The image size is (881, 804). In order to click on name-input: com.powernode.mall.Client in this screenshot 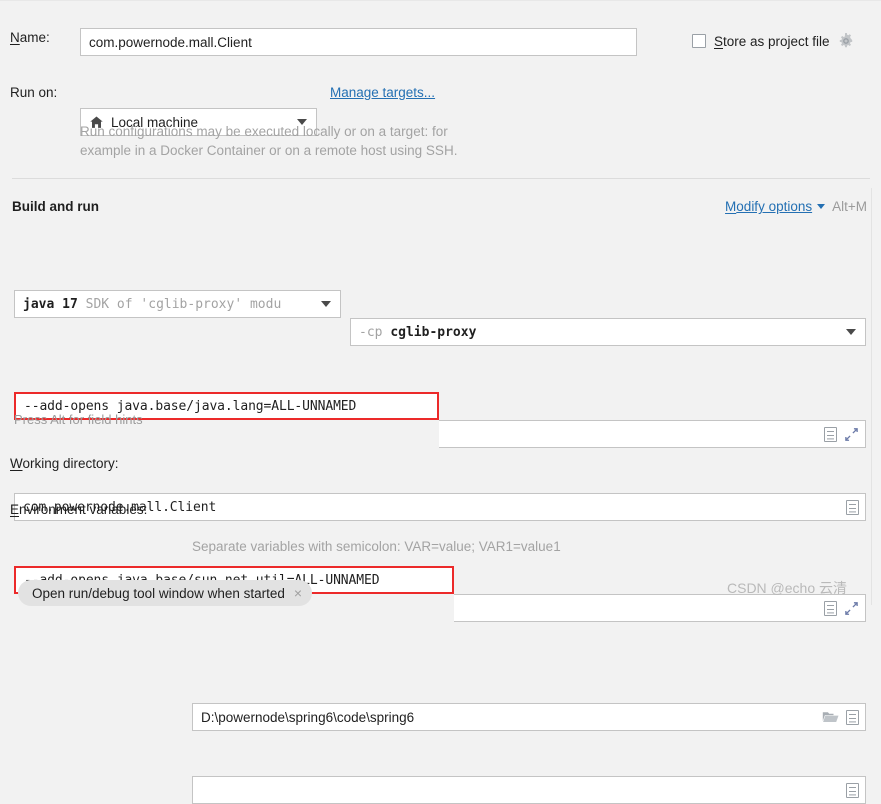, I will do `click(358, 42)`.